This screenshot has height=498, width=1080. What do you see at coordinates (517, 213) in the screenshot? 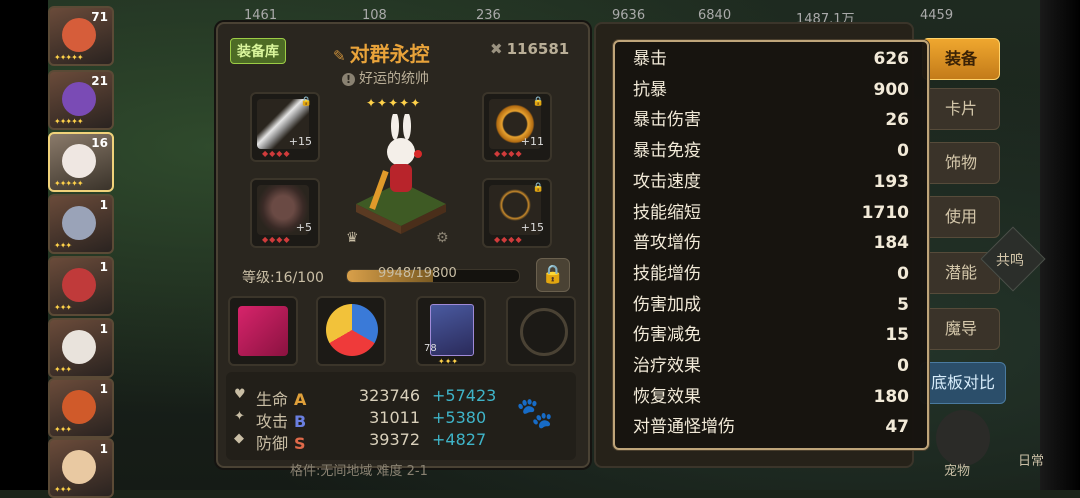
I see `necklace-slot: 🔒 +15 ◆◆◆◆` at bounding box center [517, 213].